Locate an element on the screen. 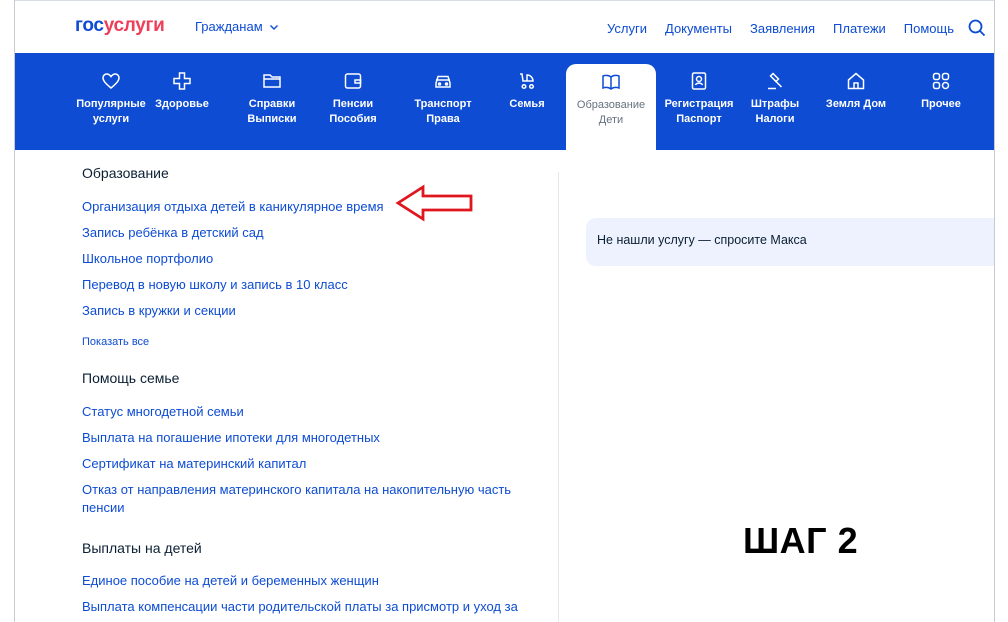 The height and width of the screenshot is (622, 1008). nav-applications: Заявления is located at coordinates (782, 28).